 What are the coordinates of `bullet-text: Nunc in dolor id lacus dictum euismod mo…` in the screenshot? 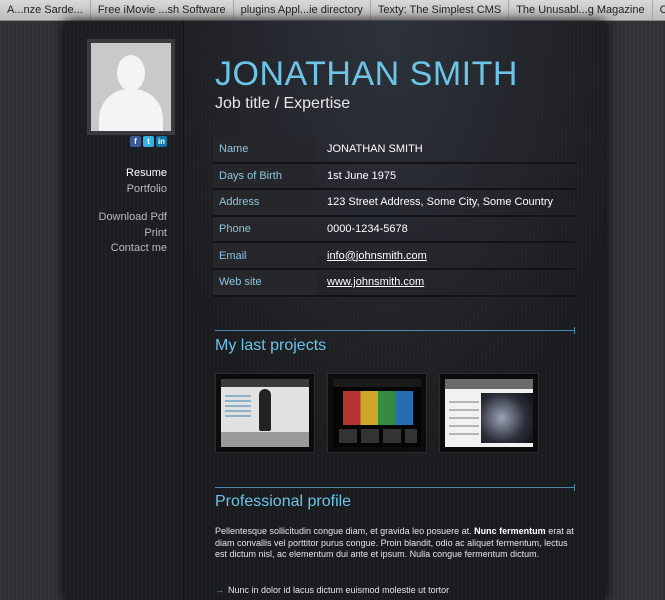 It's located at (339, 590).